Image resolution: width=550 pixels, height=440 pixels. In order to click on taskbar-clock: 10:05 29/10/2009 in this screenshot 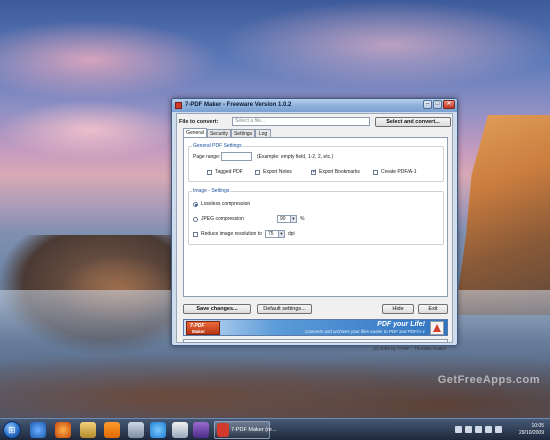, I will do `click(531, 430)`.